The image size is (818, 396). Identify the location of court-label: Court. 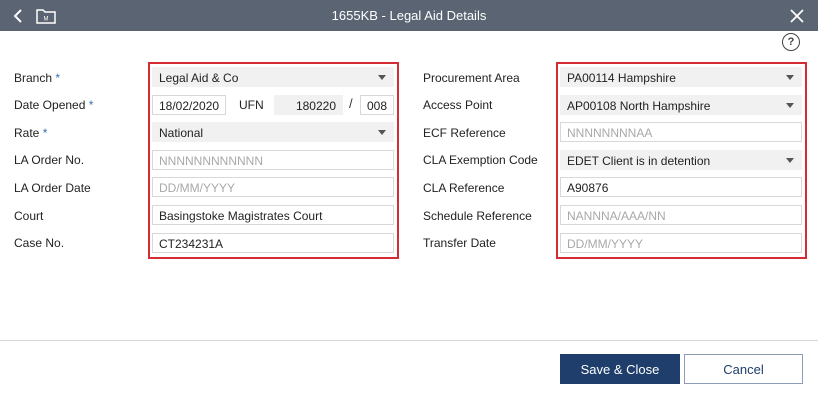
(29, 216).